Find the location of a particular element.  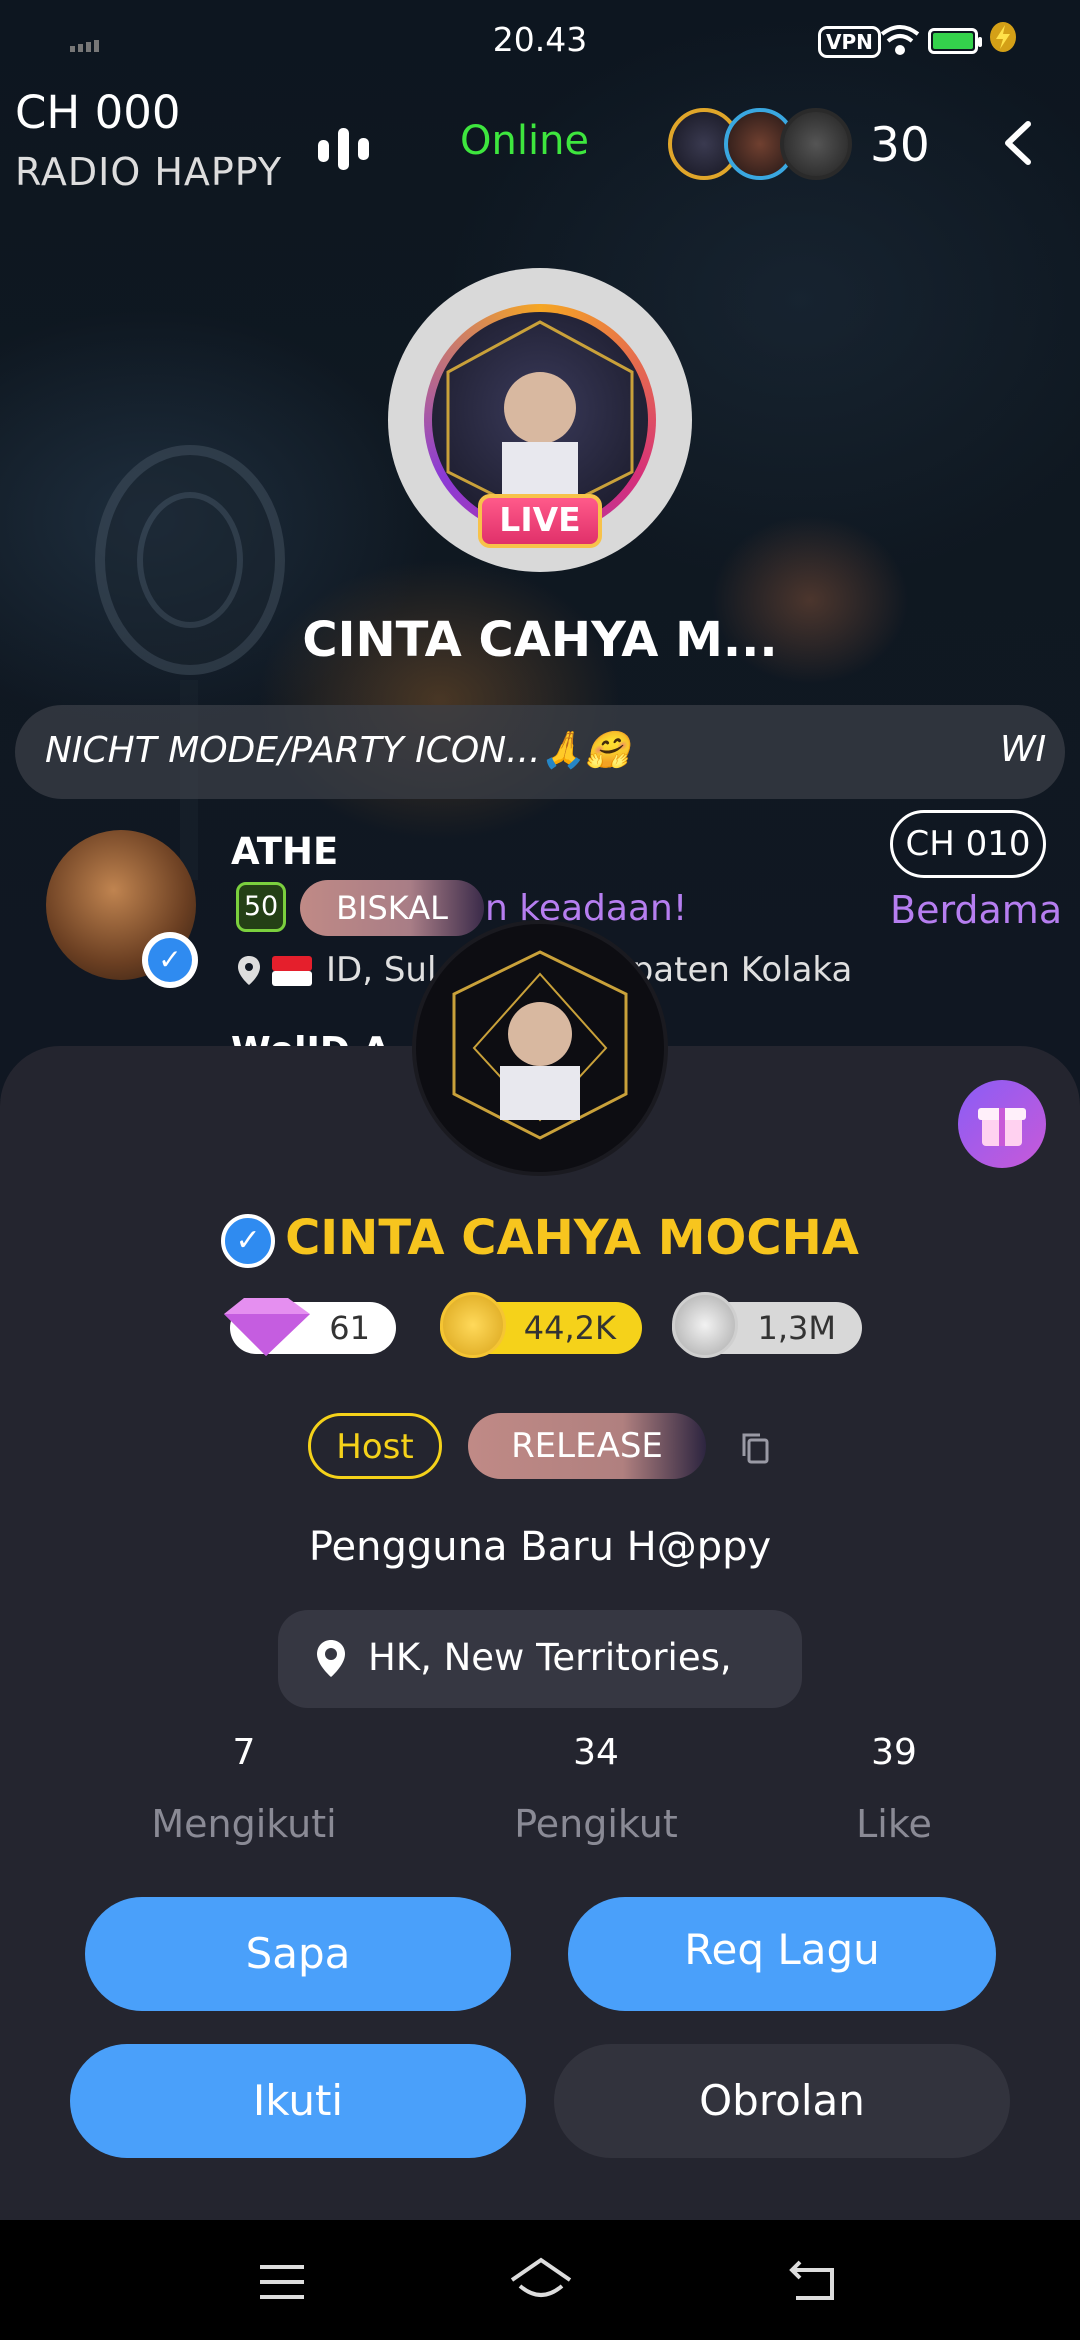

home-icon is located at coordinates (541, 2281).